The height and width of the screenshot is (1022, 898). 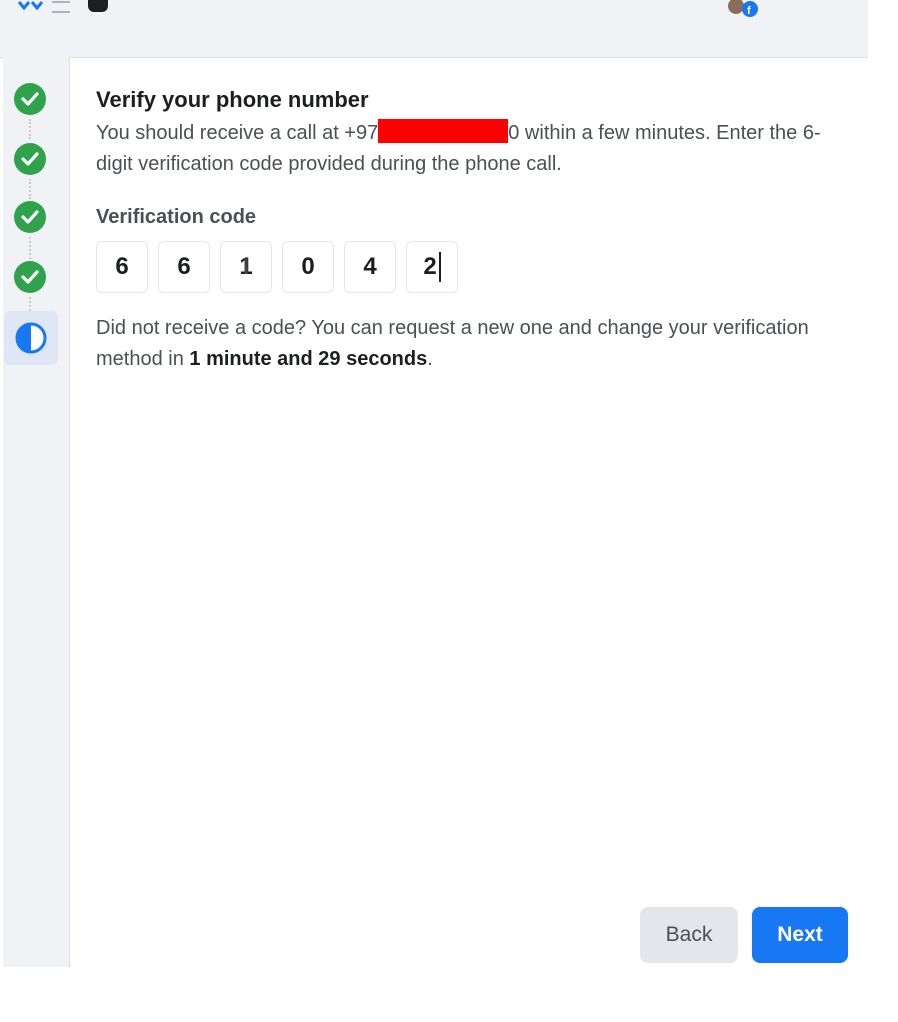 What do you see at coordinates (434, 29) in the screenshot?
I see `top-bar: f` at bounding box center [434, 29].